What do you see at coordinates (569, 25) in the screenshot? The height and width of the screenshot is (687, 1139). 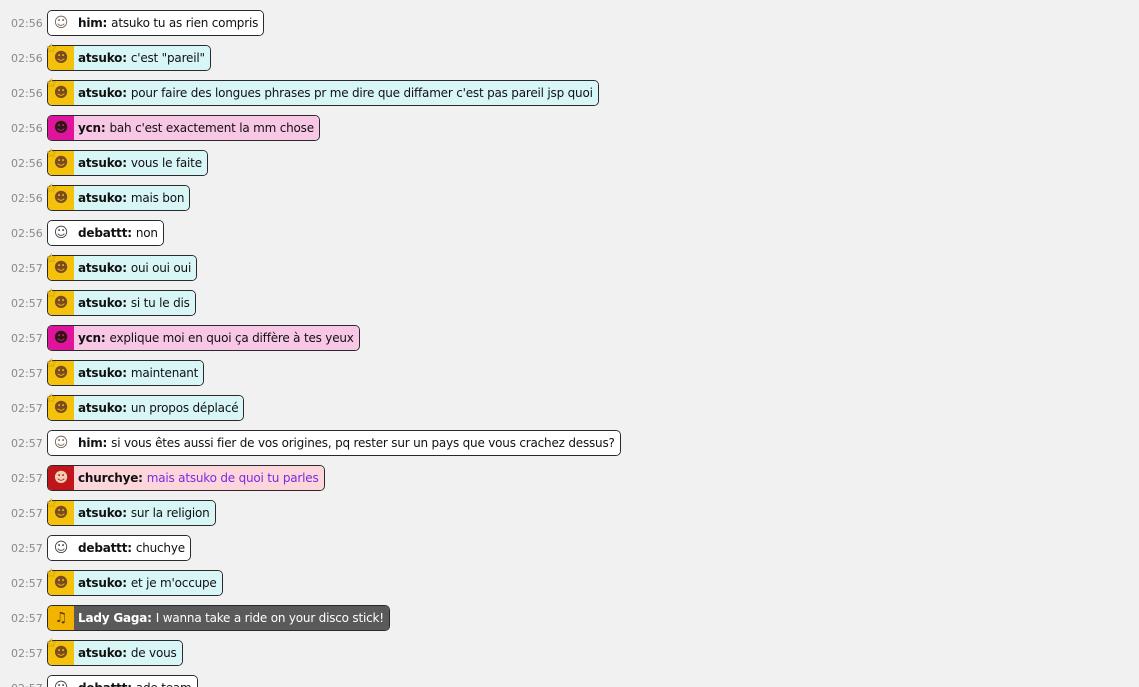 I see `chat-message-row: 02:56 ☺ him: atsuko tu as rien compris` at bounding box center [569, 25].